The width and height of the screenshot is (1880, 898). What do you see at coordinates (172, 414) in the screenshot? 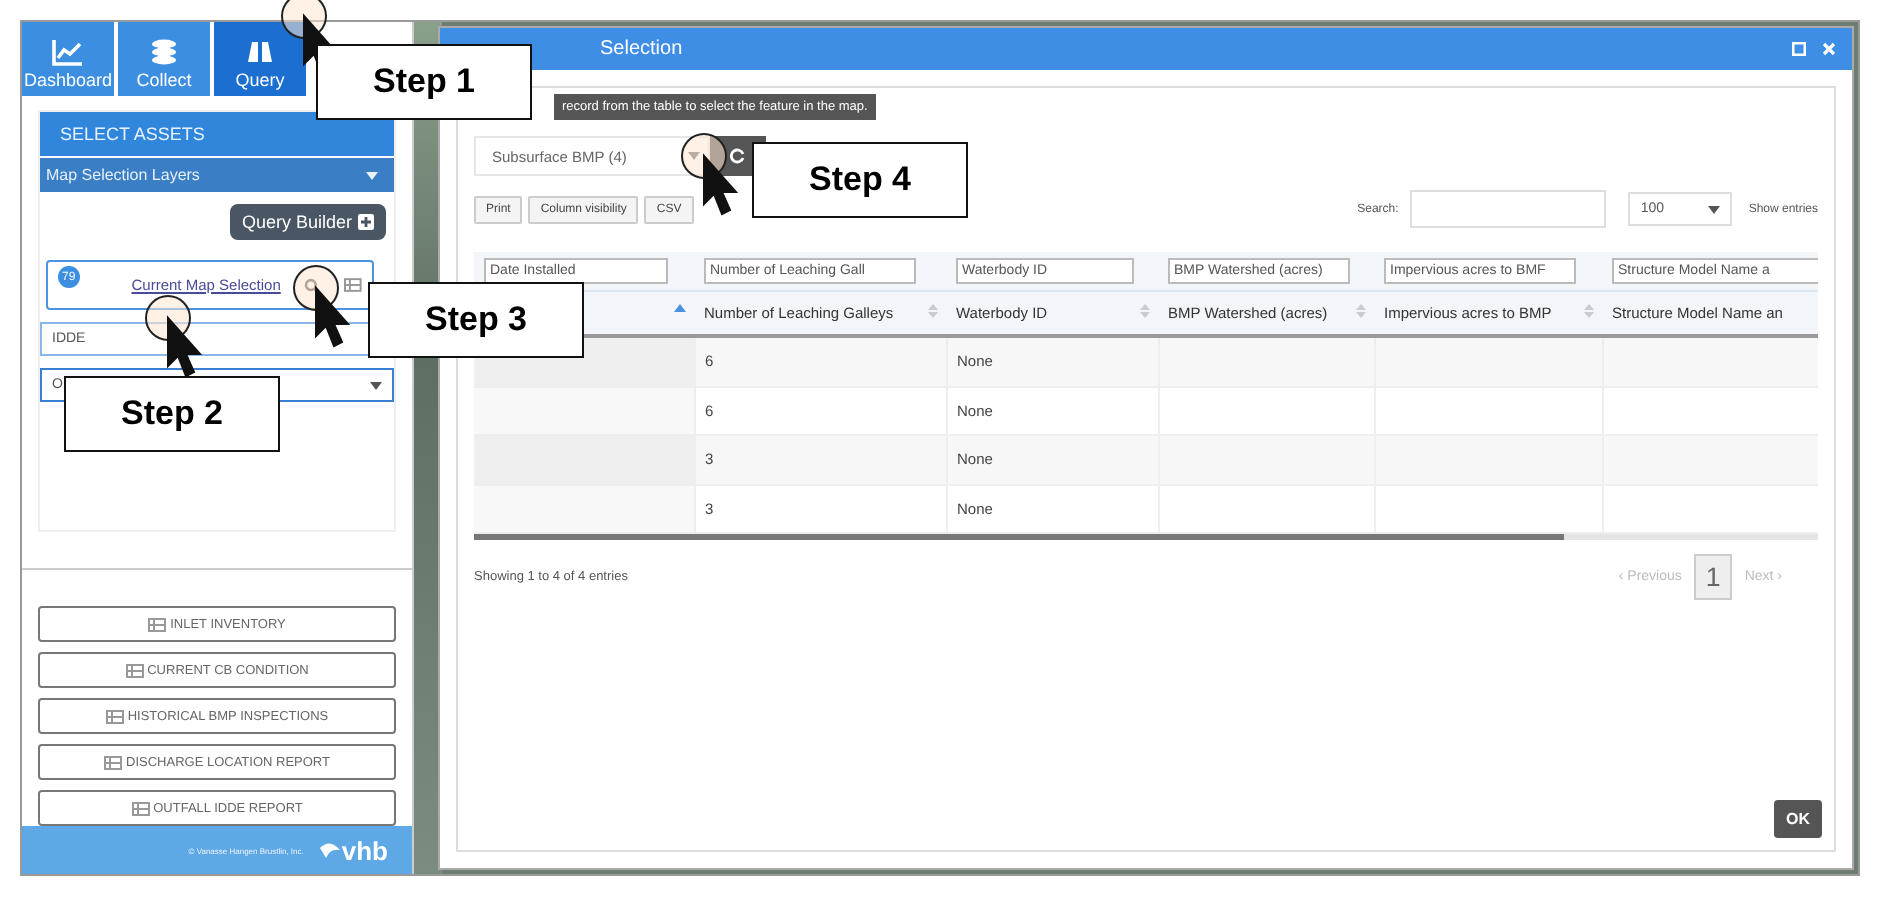
I see `step-callout: Step 2` at bounding box center [172, 414].